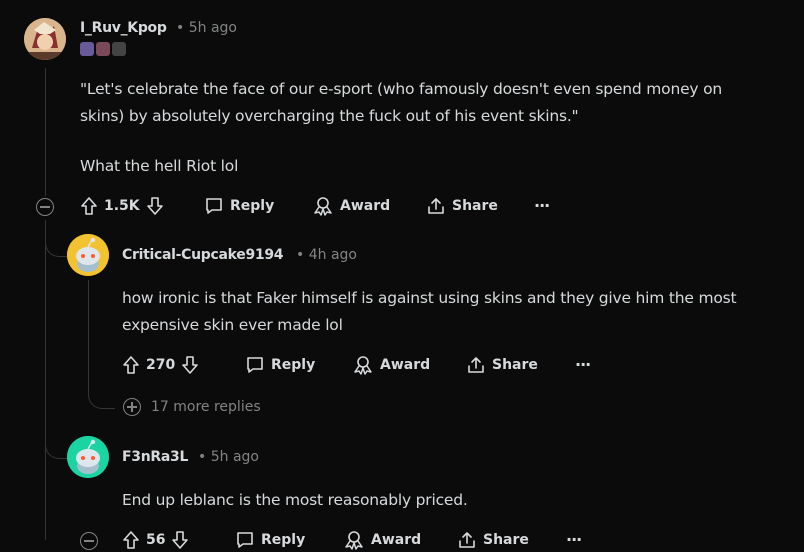 The width and height of the screenshot is (804, 552). Describe the element at coordinates (203, 255) in the screenshot. I see `username: Critical-Cupcake9194` at that location.